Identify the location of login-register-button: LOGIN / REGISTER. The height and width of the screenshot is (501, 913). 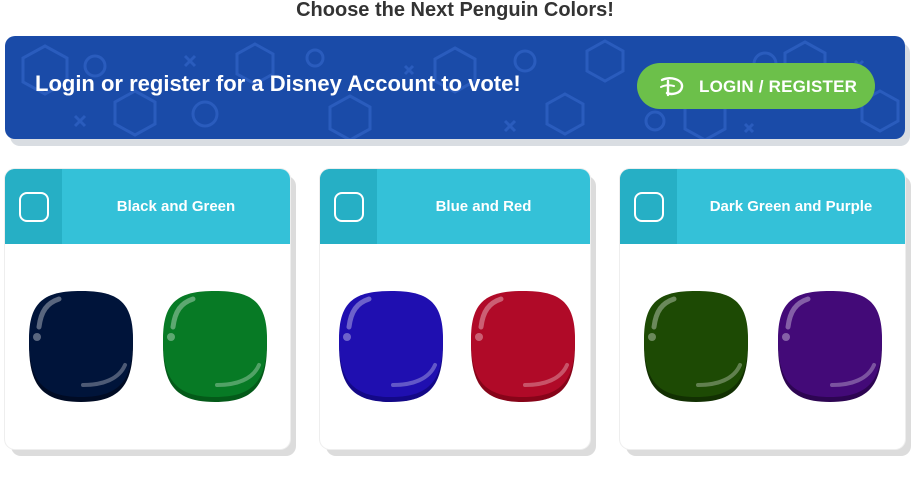
(756, 86).